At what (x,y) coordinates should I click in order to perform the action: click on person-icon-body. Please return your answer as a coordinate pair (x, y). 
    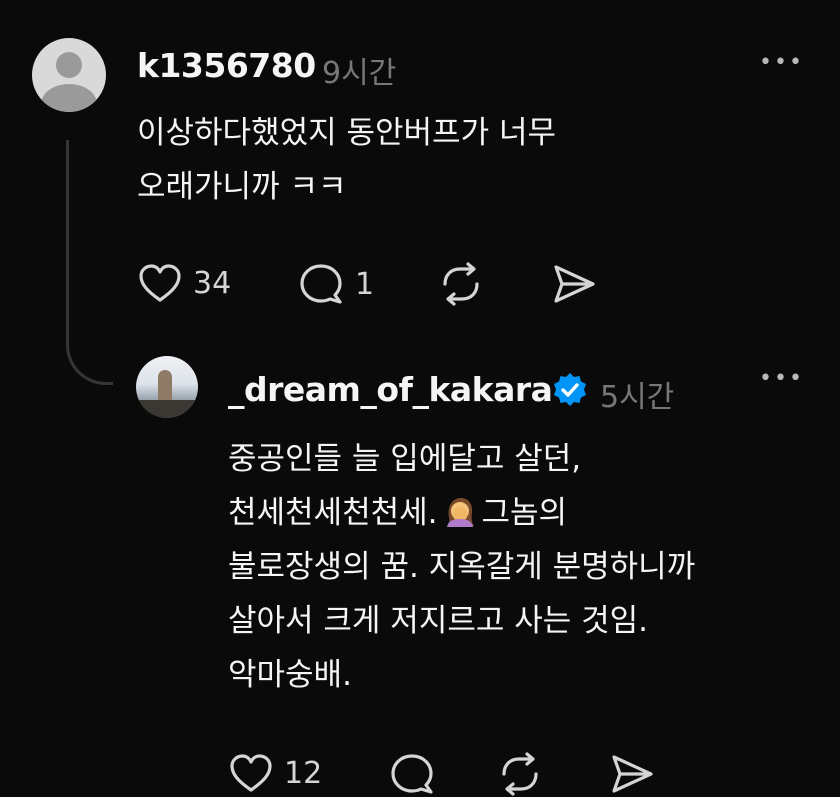
    Looking at the image, I should click on (69, 98).